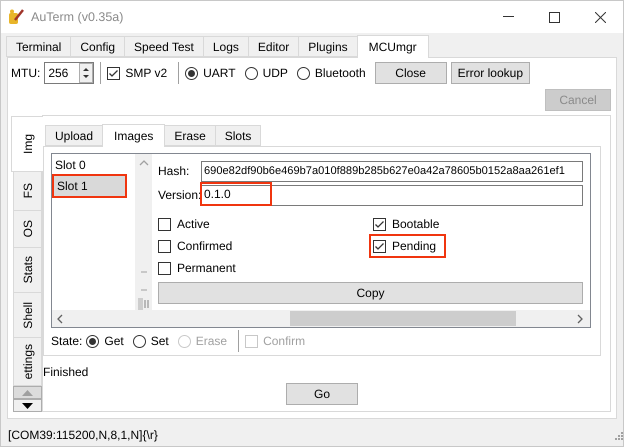 The image size is (624, 447). Describe the element at coordinates (69, 73) in the screenshot. I see `mtu-spinbox: 256` at that location.